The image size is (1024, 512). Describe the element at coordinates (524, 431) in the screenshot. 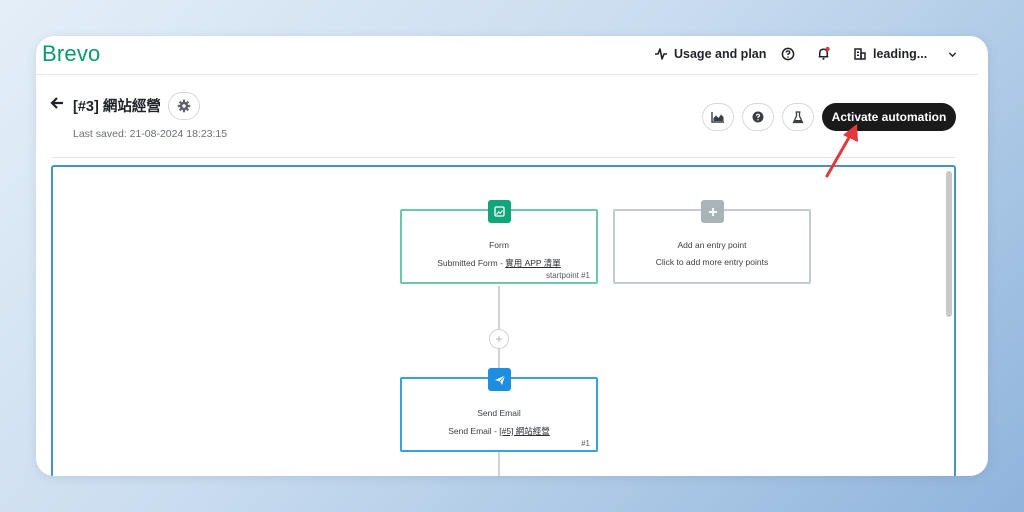

I see `email-campaign-link: [#5] 網站經營` at that location.